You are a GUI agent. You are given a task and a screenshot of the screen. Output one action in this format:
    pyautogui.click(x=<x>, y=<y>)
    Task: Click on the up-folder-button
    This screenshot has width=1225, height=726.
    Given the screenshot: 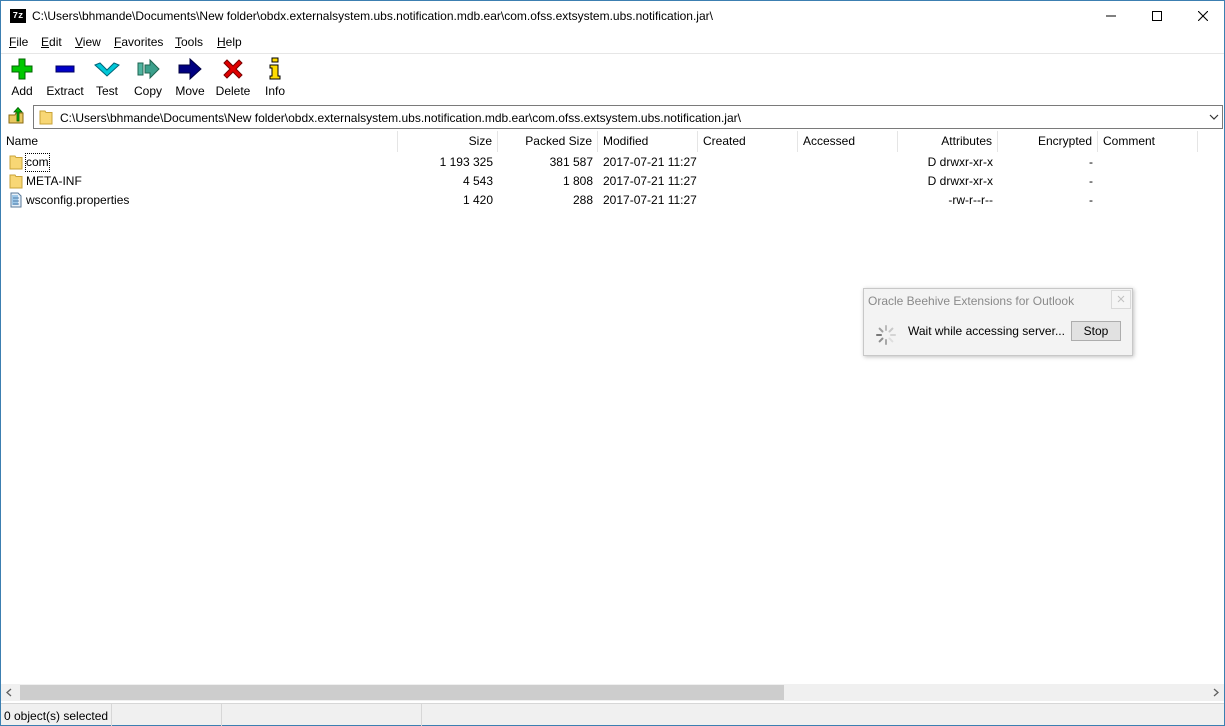 What is the action you would take?
    pyautogui.click(x=17, y=116)
    